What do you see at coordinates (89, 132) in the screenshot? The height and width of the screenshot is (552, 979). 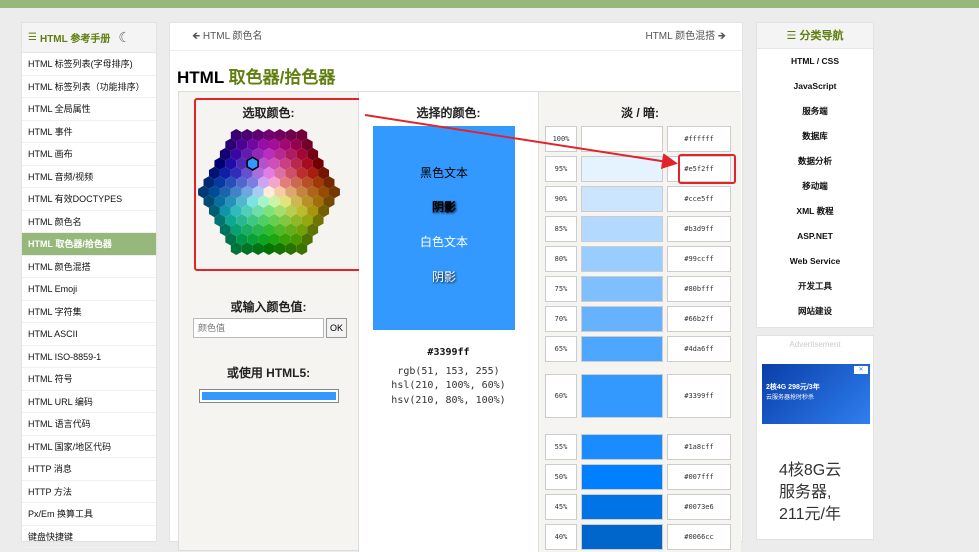 I see `sidebar-item: HTML 事件` at bounding box center [89, 132].